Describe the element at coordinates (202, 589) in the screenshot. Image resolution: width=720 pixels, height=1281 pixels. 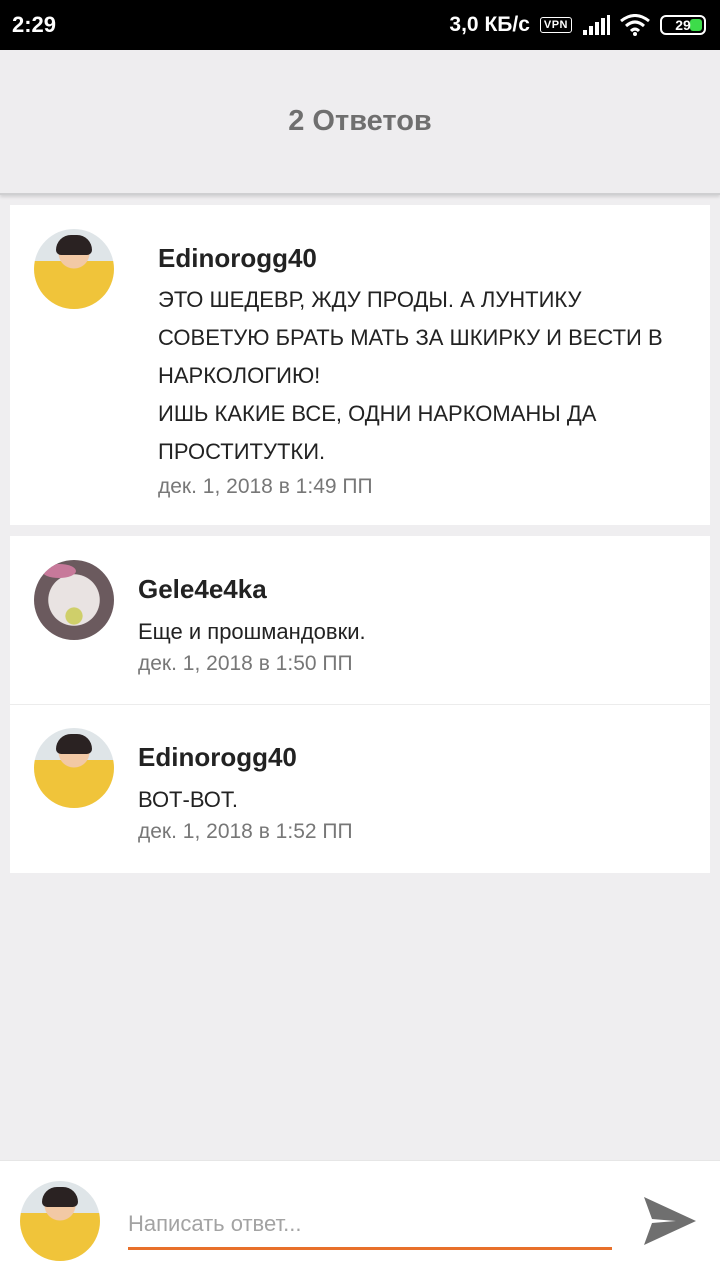
I see `reply-author: Gele4e4ka` at that location.